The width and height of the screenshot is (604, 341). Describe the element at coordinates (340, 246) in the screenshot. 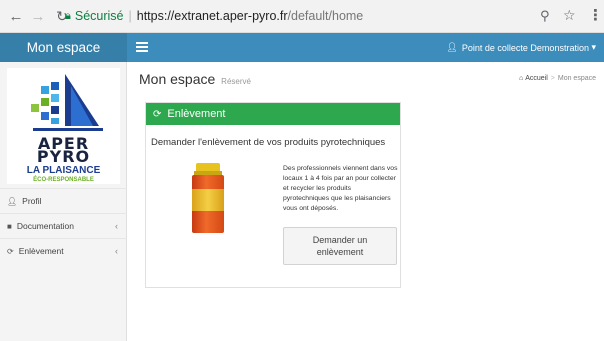

I see `request-pickup-button: Demander un enlèvement` at that location.